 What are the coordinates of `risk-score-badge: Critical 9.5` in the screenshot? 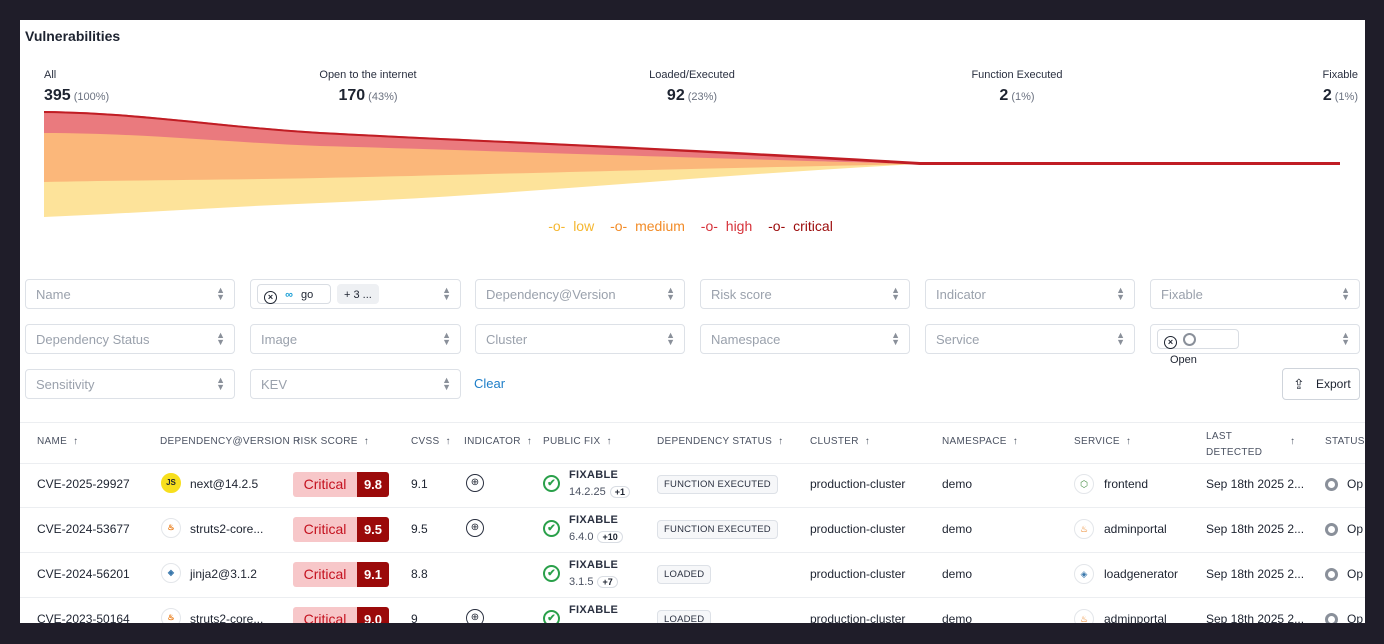 It's located at (341, 529).